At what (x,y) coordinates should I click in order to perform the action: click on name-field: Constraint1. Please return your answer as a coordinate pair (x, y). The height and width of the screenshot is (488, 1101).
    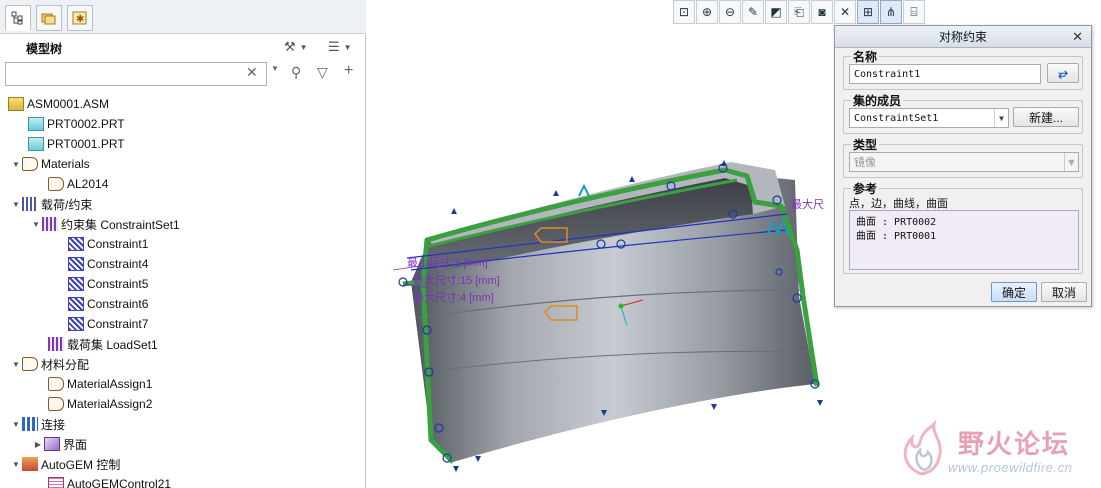
    Looking at the image, I should click on (945, 74).